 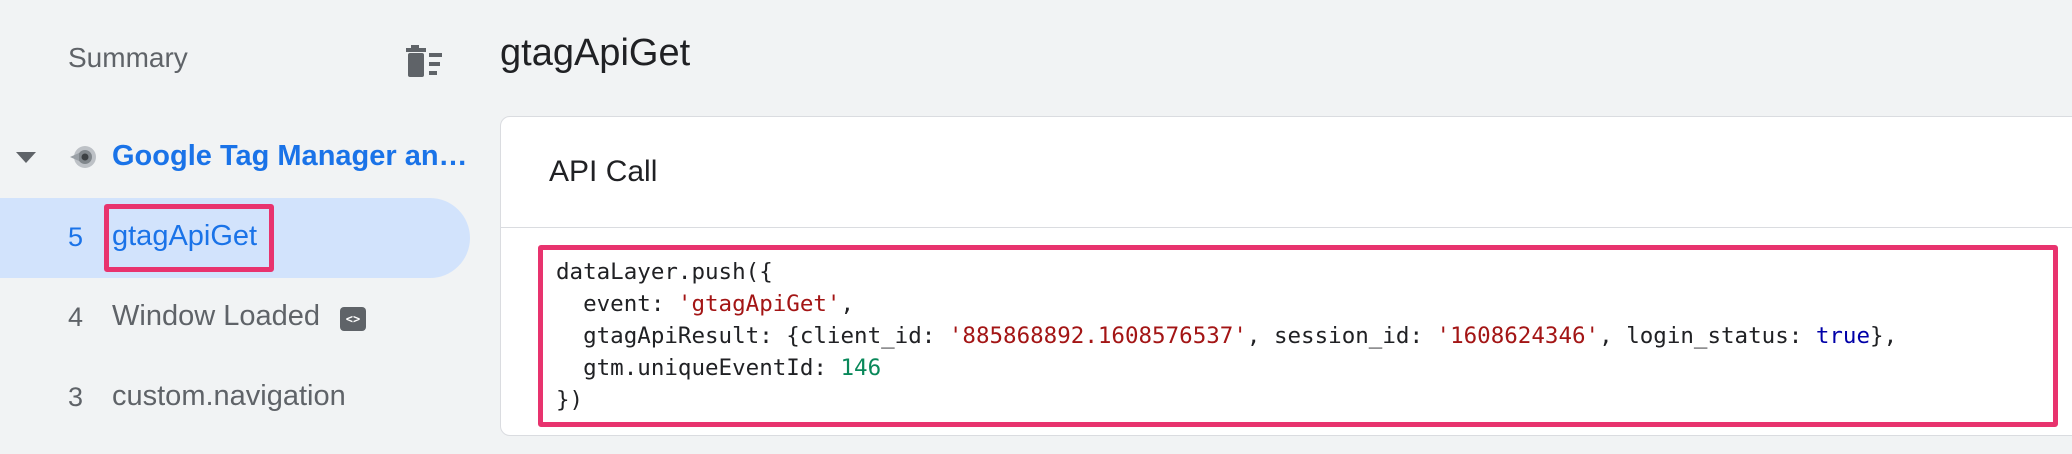 I want to click on divider, so click(x=1286, y=227).